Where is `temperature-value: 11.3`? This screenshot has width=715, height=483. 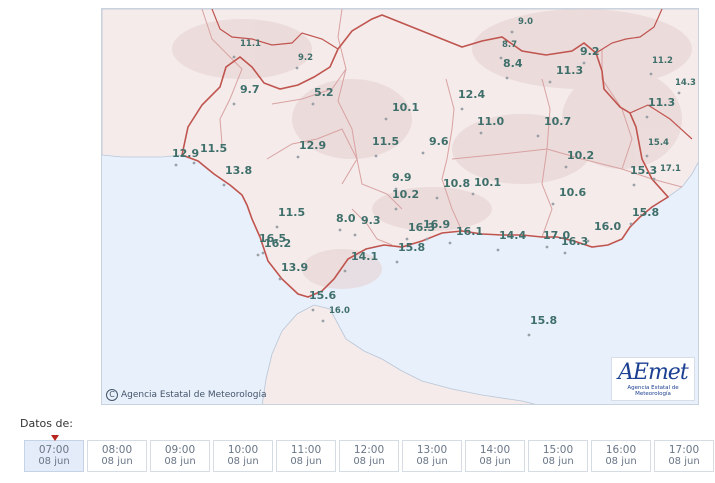
temperature-value: 11.3 is located at coordinates (661, 102).